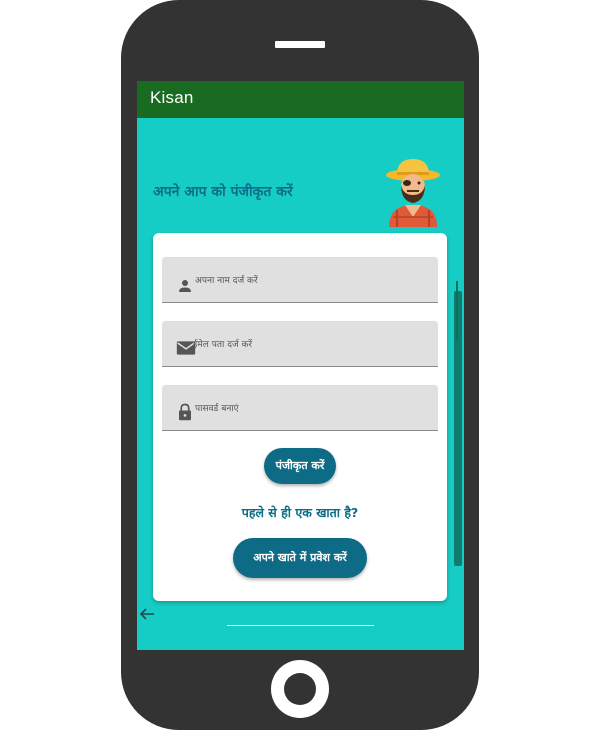  Describe the element at coordinates (185, 286) in the screenshot. I see `person-icon` at that location.